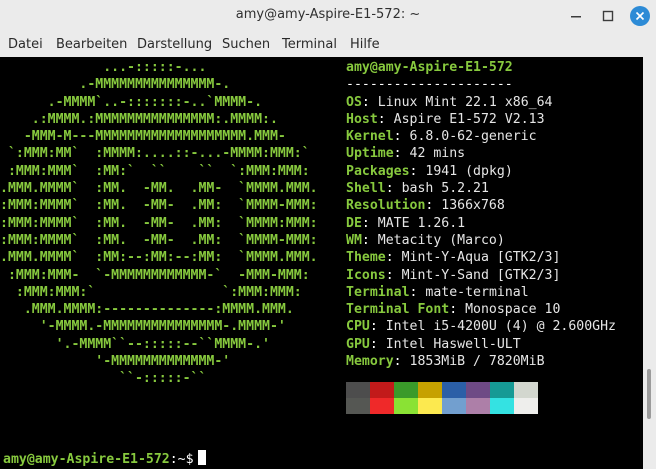 The width and height of the screenshot is (656, 469). I want to click on info-row: Icons: Mint-Y-Sand [GTK2/3], so click(481, 275).